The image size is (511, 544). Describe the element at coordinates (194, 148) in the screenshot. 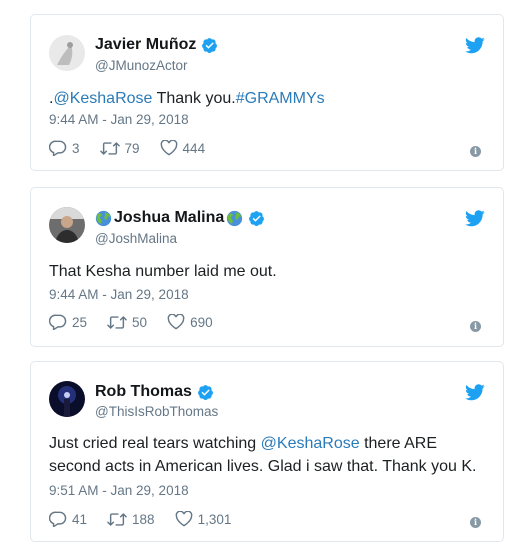

I see `like-count: 444` at that location.